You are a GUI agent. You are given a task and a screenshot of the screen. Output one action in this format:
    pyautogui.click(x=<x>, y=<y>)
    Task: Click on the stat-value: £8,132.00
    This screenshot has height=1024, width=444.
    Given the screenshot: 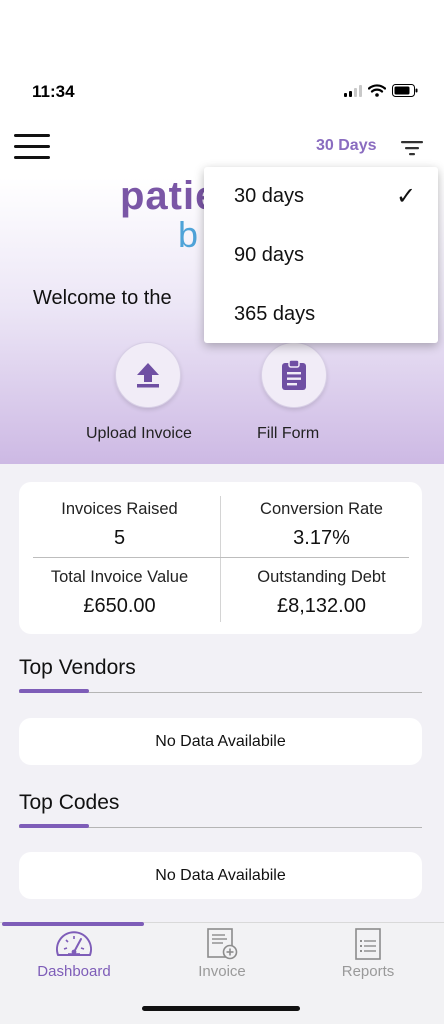 What is the action you would take?
    pyautogui.click(x=321, y=606)
    